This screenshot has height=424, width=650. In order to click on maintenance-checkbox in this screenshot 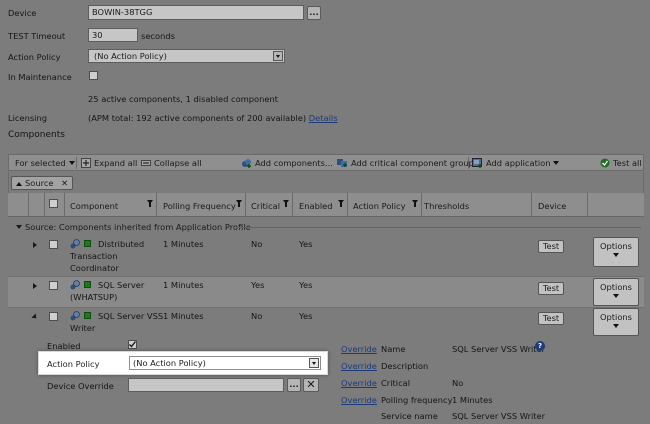, I will do `click(93, 75)`.